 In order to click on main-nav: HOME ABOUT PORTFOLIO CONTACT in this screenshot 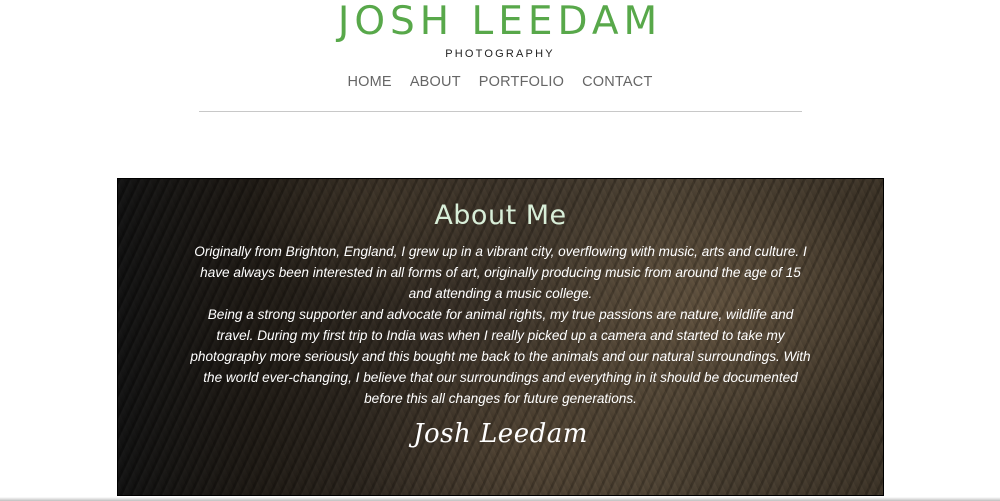, I will do `click(500, 82)`.